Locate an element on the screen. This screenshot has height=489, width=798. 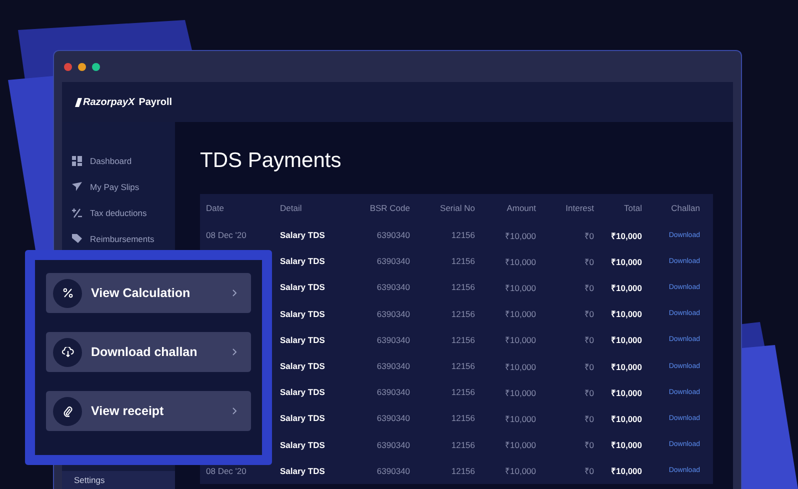
minimize-dot-icon is located at coordinates (82, 66).